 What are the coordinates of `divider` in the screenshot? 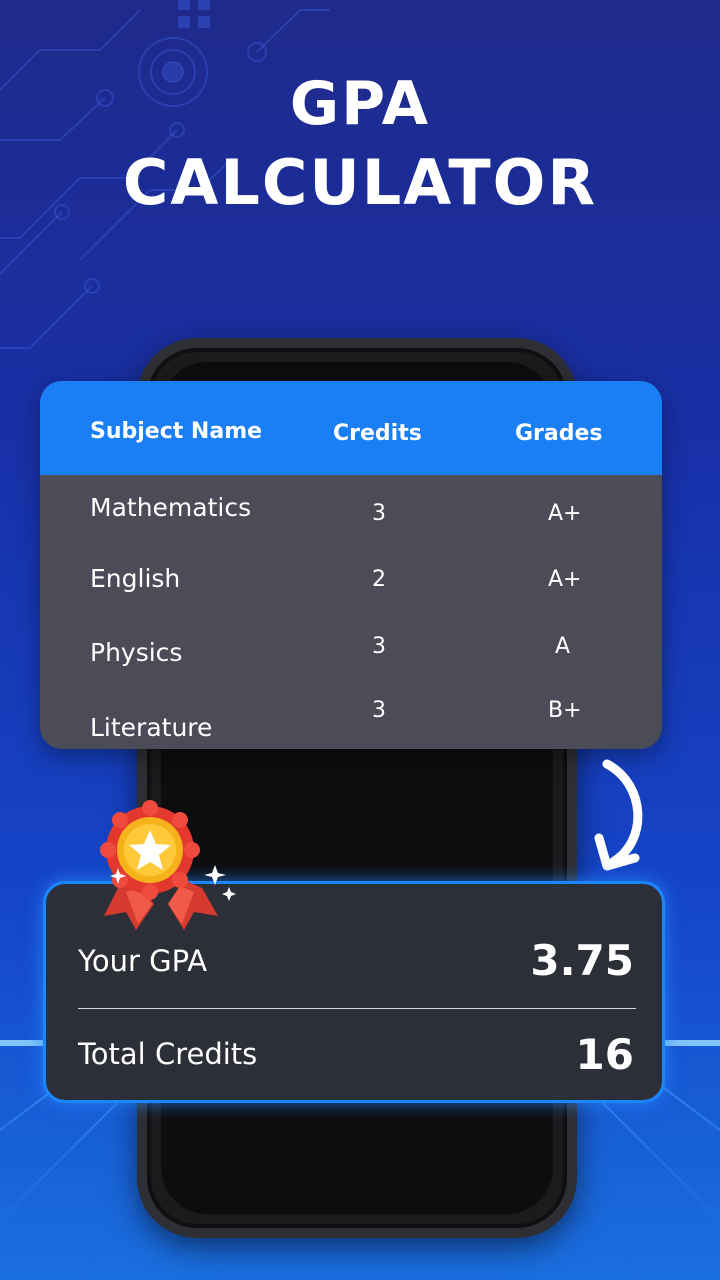 It's located at (357, 1008).